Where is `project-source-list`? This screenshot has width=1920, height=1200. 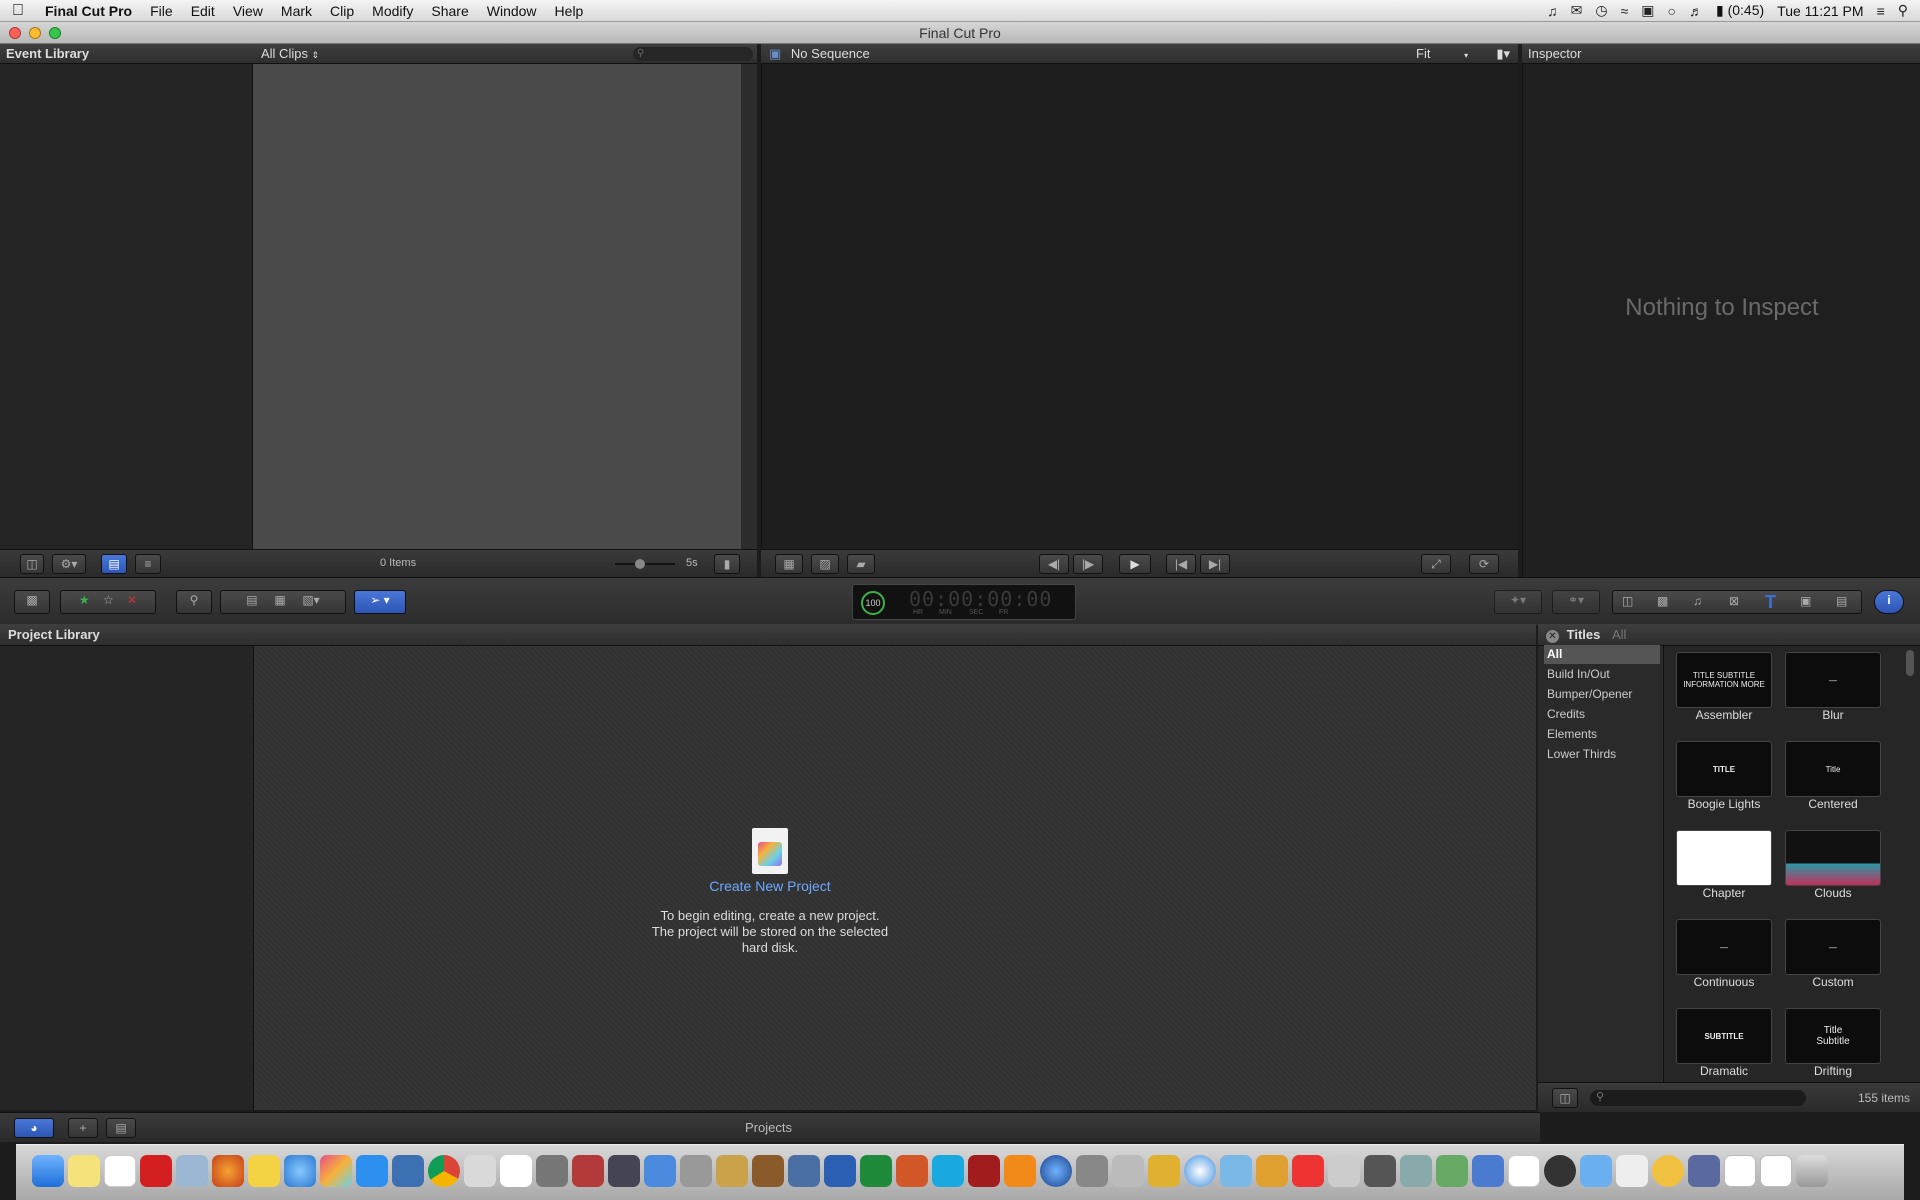
project-source-list is located at coordinates (127, 878).